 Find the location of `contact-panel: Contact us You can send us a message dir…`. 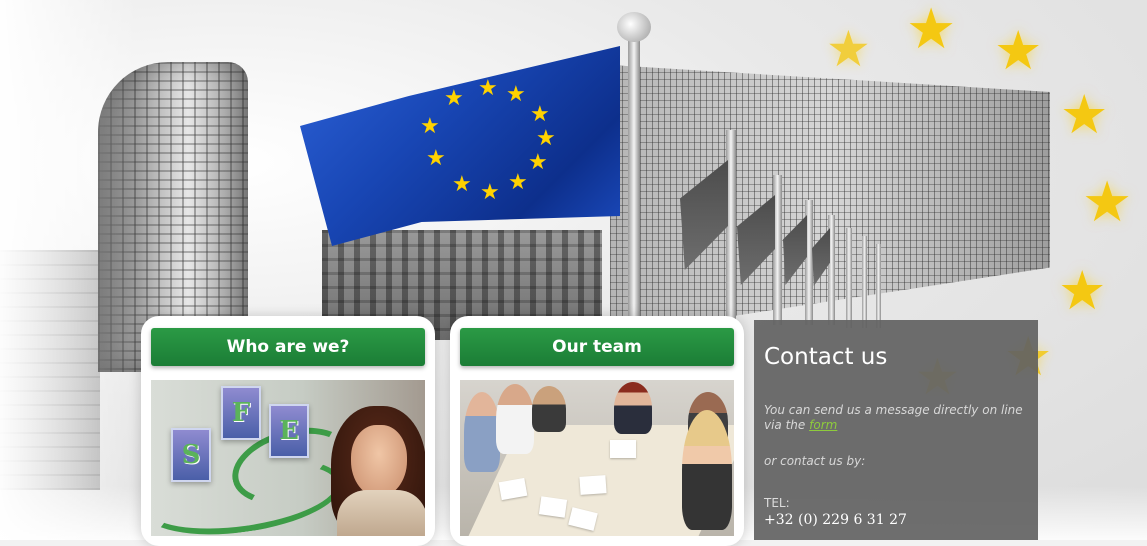

contact-panel: Contact us You can send us a message dir… is located at coordinates (896, 430).